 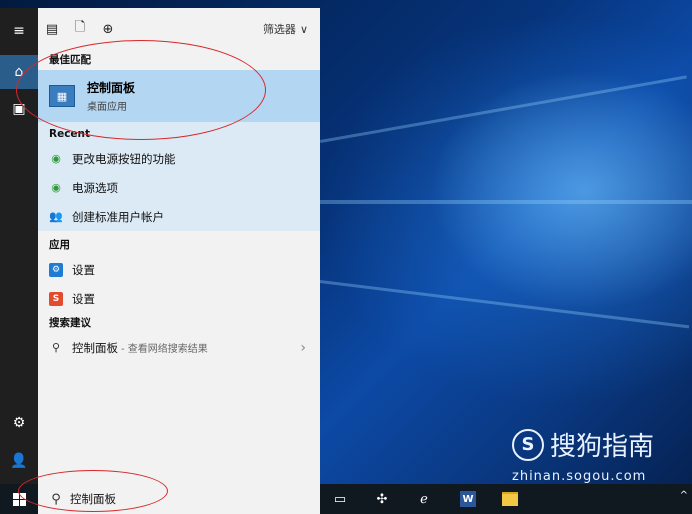 I want to click on internet-explorer-icon: ℯ, so click(x=424, y=499).